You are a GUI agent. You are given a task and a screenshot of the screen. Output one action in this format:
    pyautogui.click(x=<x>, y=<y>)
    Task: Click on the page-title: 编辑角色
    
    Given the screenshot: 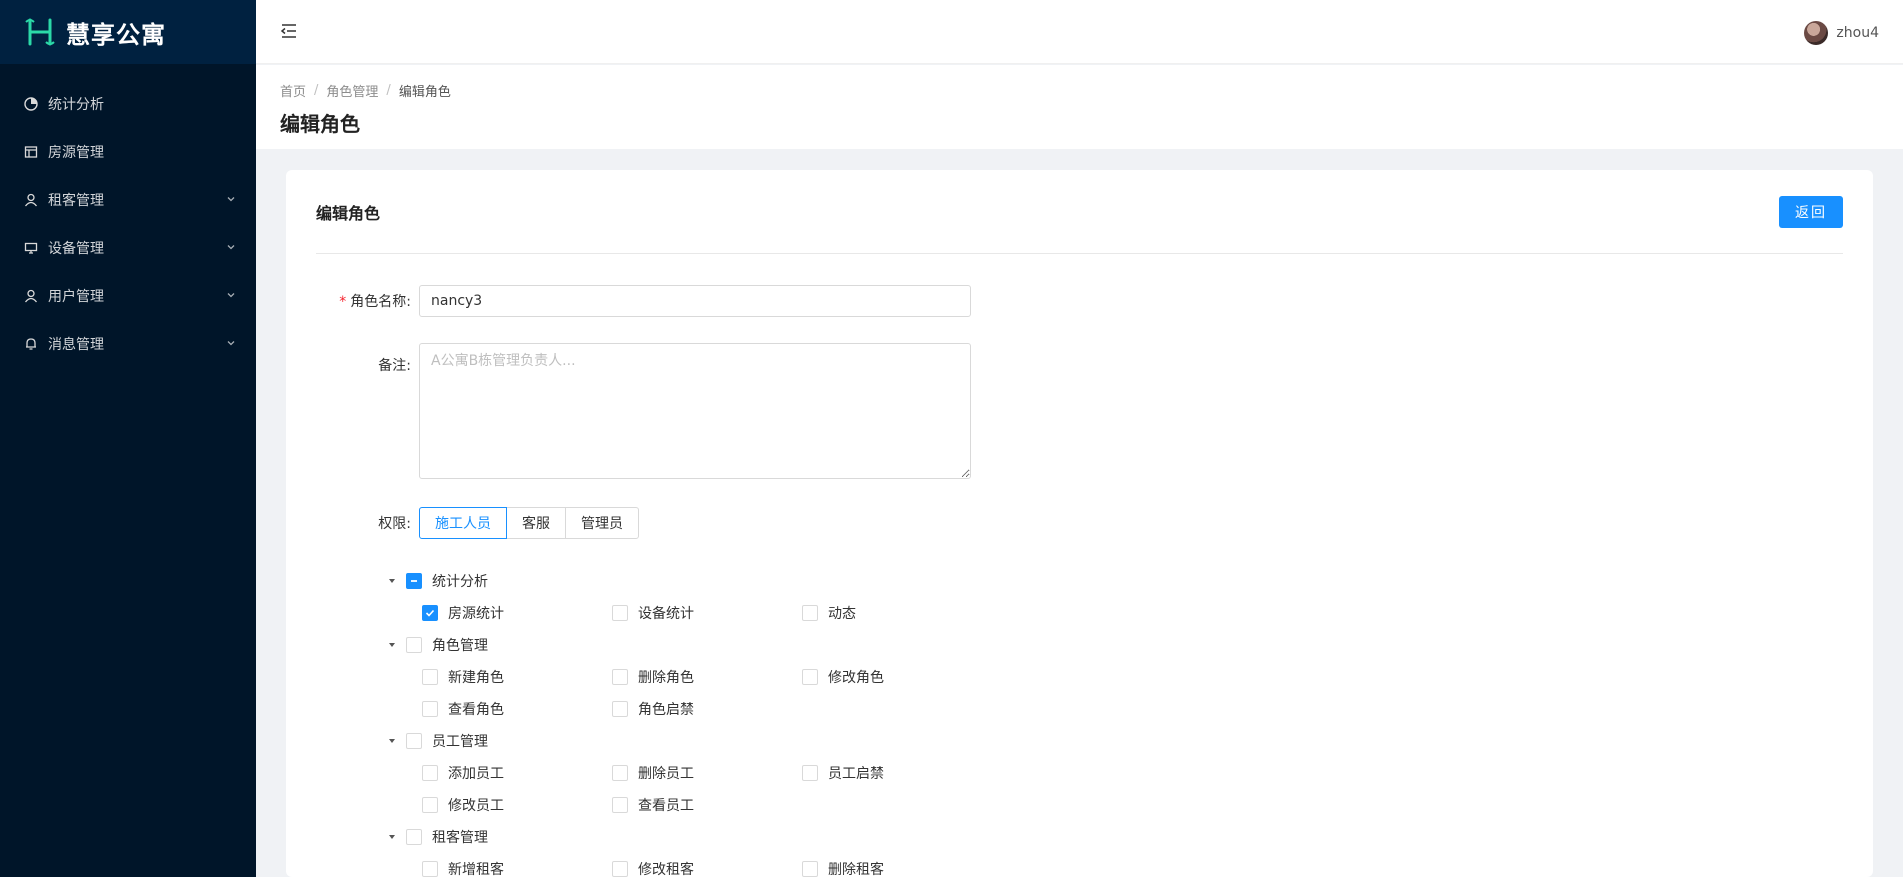 What is the action you would take?
    pyautogui.click(x=320, y=124)
    